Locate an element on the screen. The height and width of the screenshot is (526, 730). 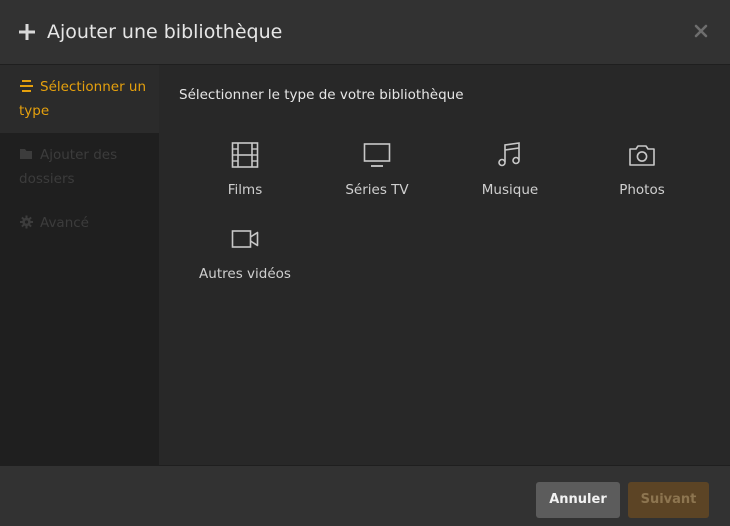
tv-icon is located at coordinates (377, 155).